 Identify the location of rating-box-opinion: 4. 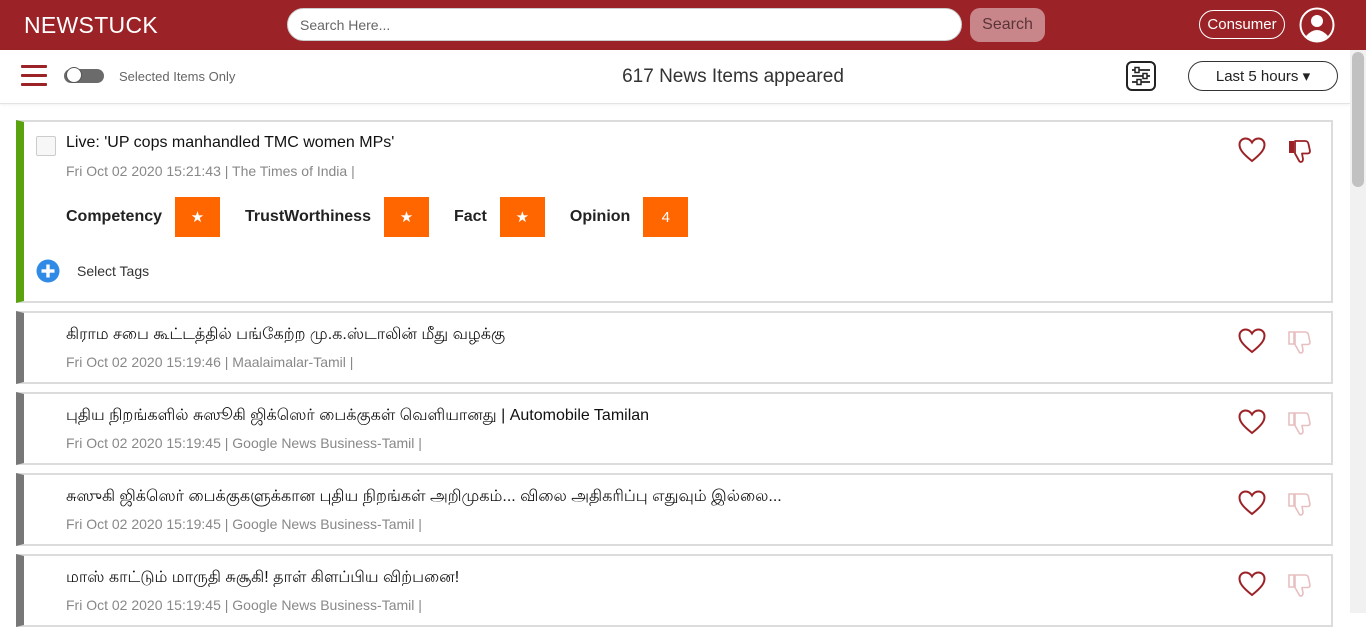
(666, 217).